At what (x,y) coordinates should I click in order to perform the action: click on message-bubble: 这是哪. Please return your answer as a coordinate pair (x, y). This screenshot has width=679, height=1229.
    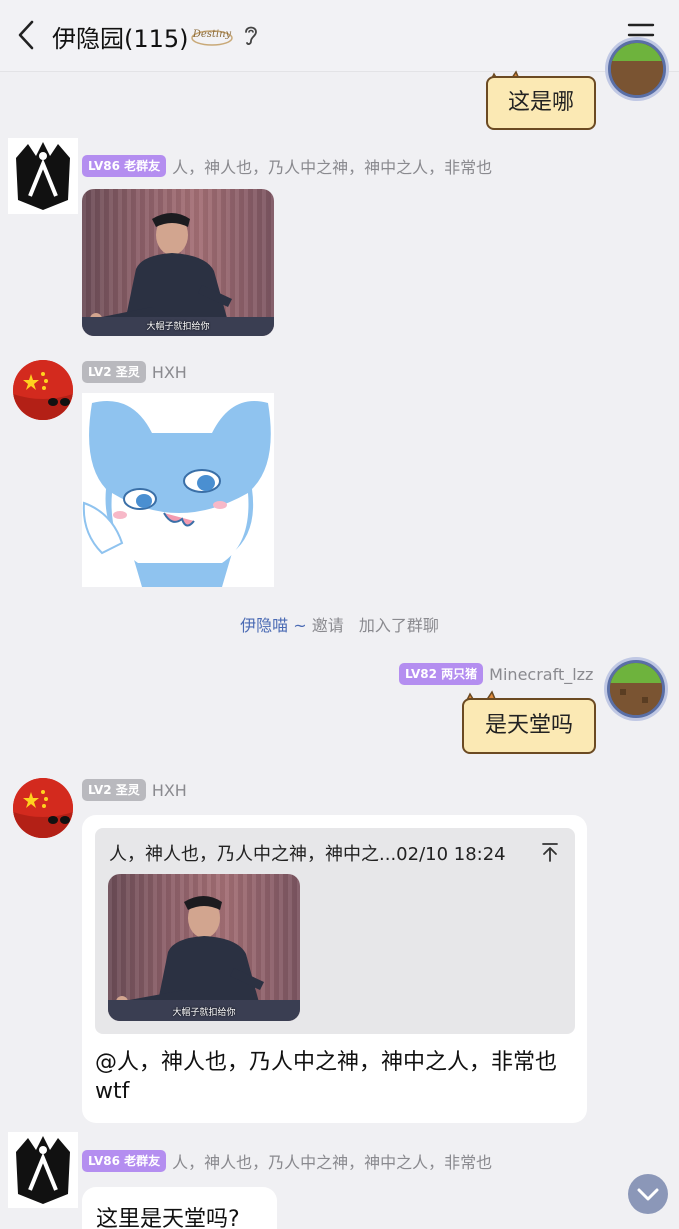
    Looking at the image, I should click on (541, 103).